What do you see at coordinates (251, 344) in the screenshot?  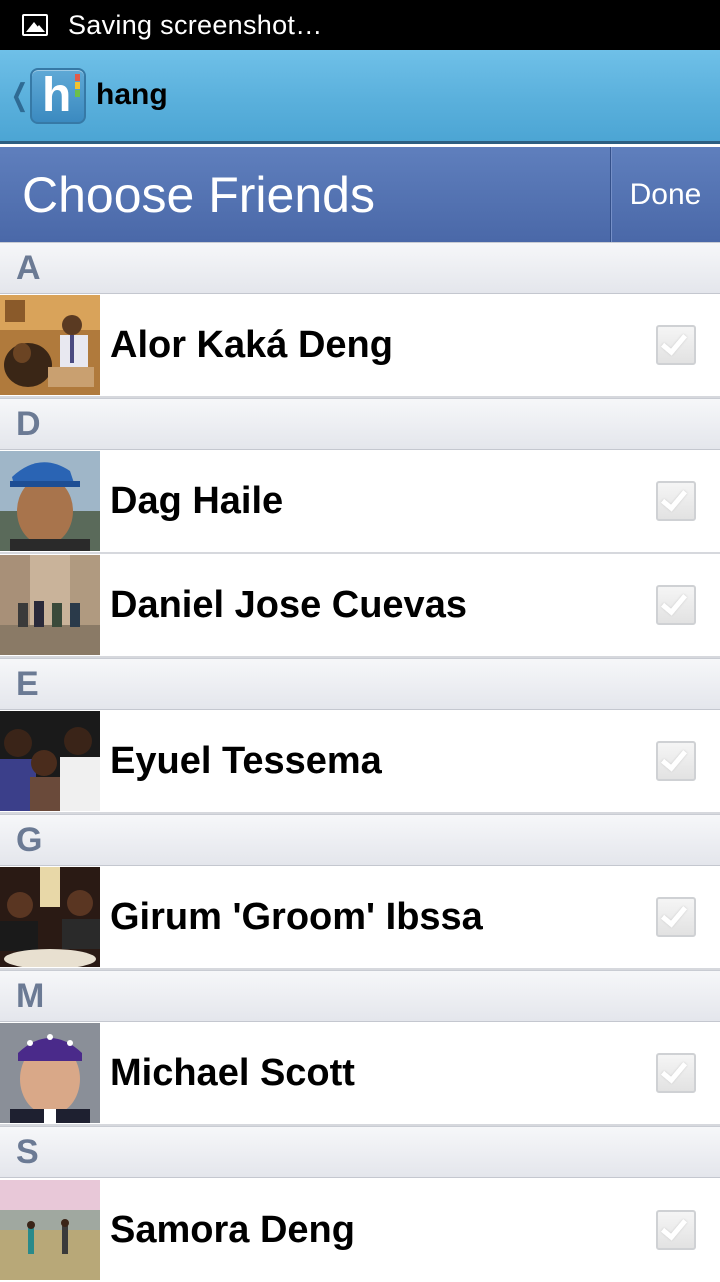 I see `friend-name: Alor Kaká Deng` at bounding box center [251, 344].